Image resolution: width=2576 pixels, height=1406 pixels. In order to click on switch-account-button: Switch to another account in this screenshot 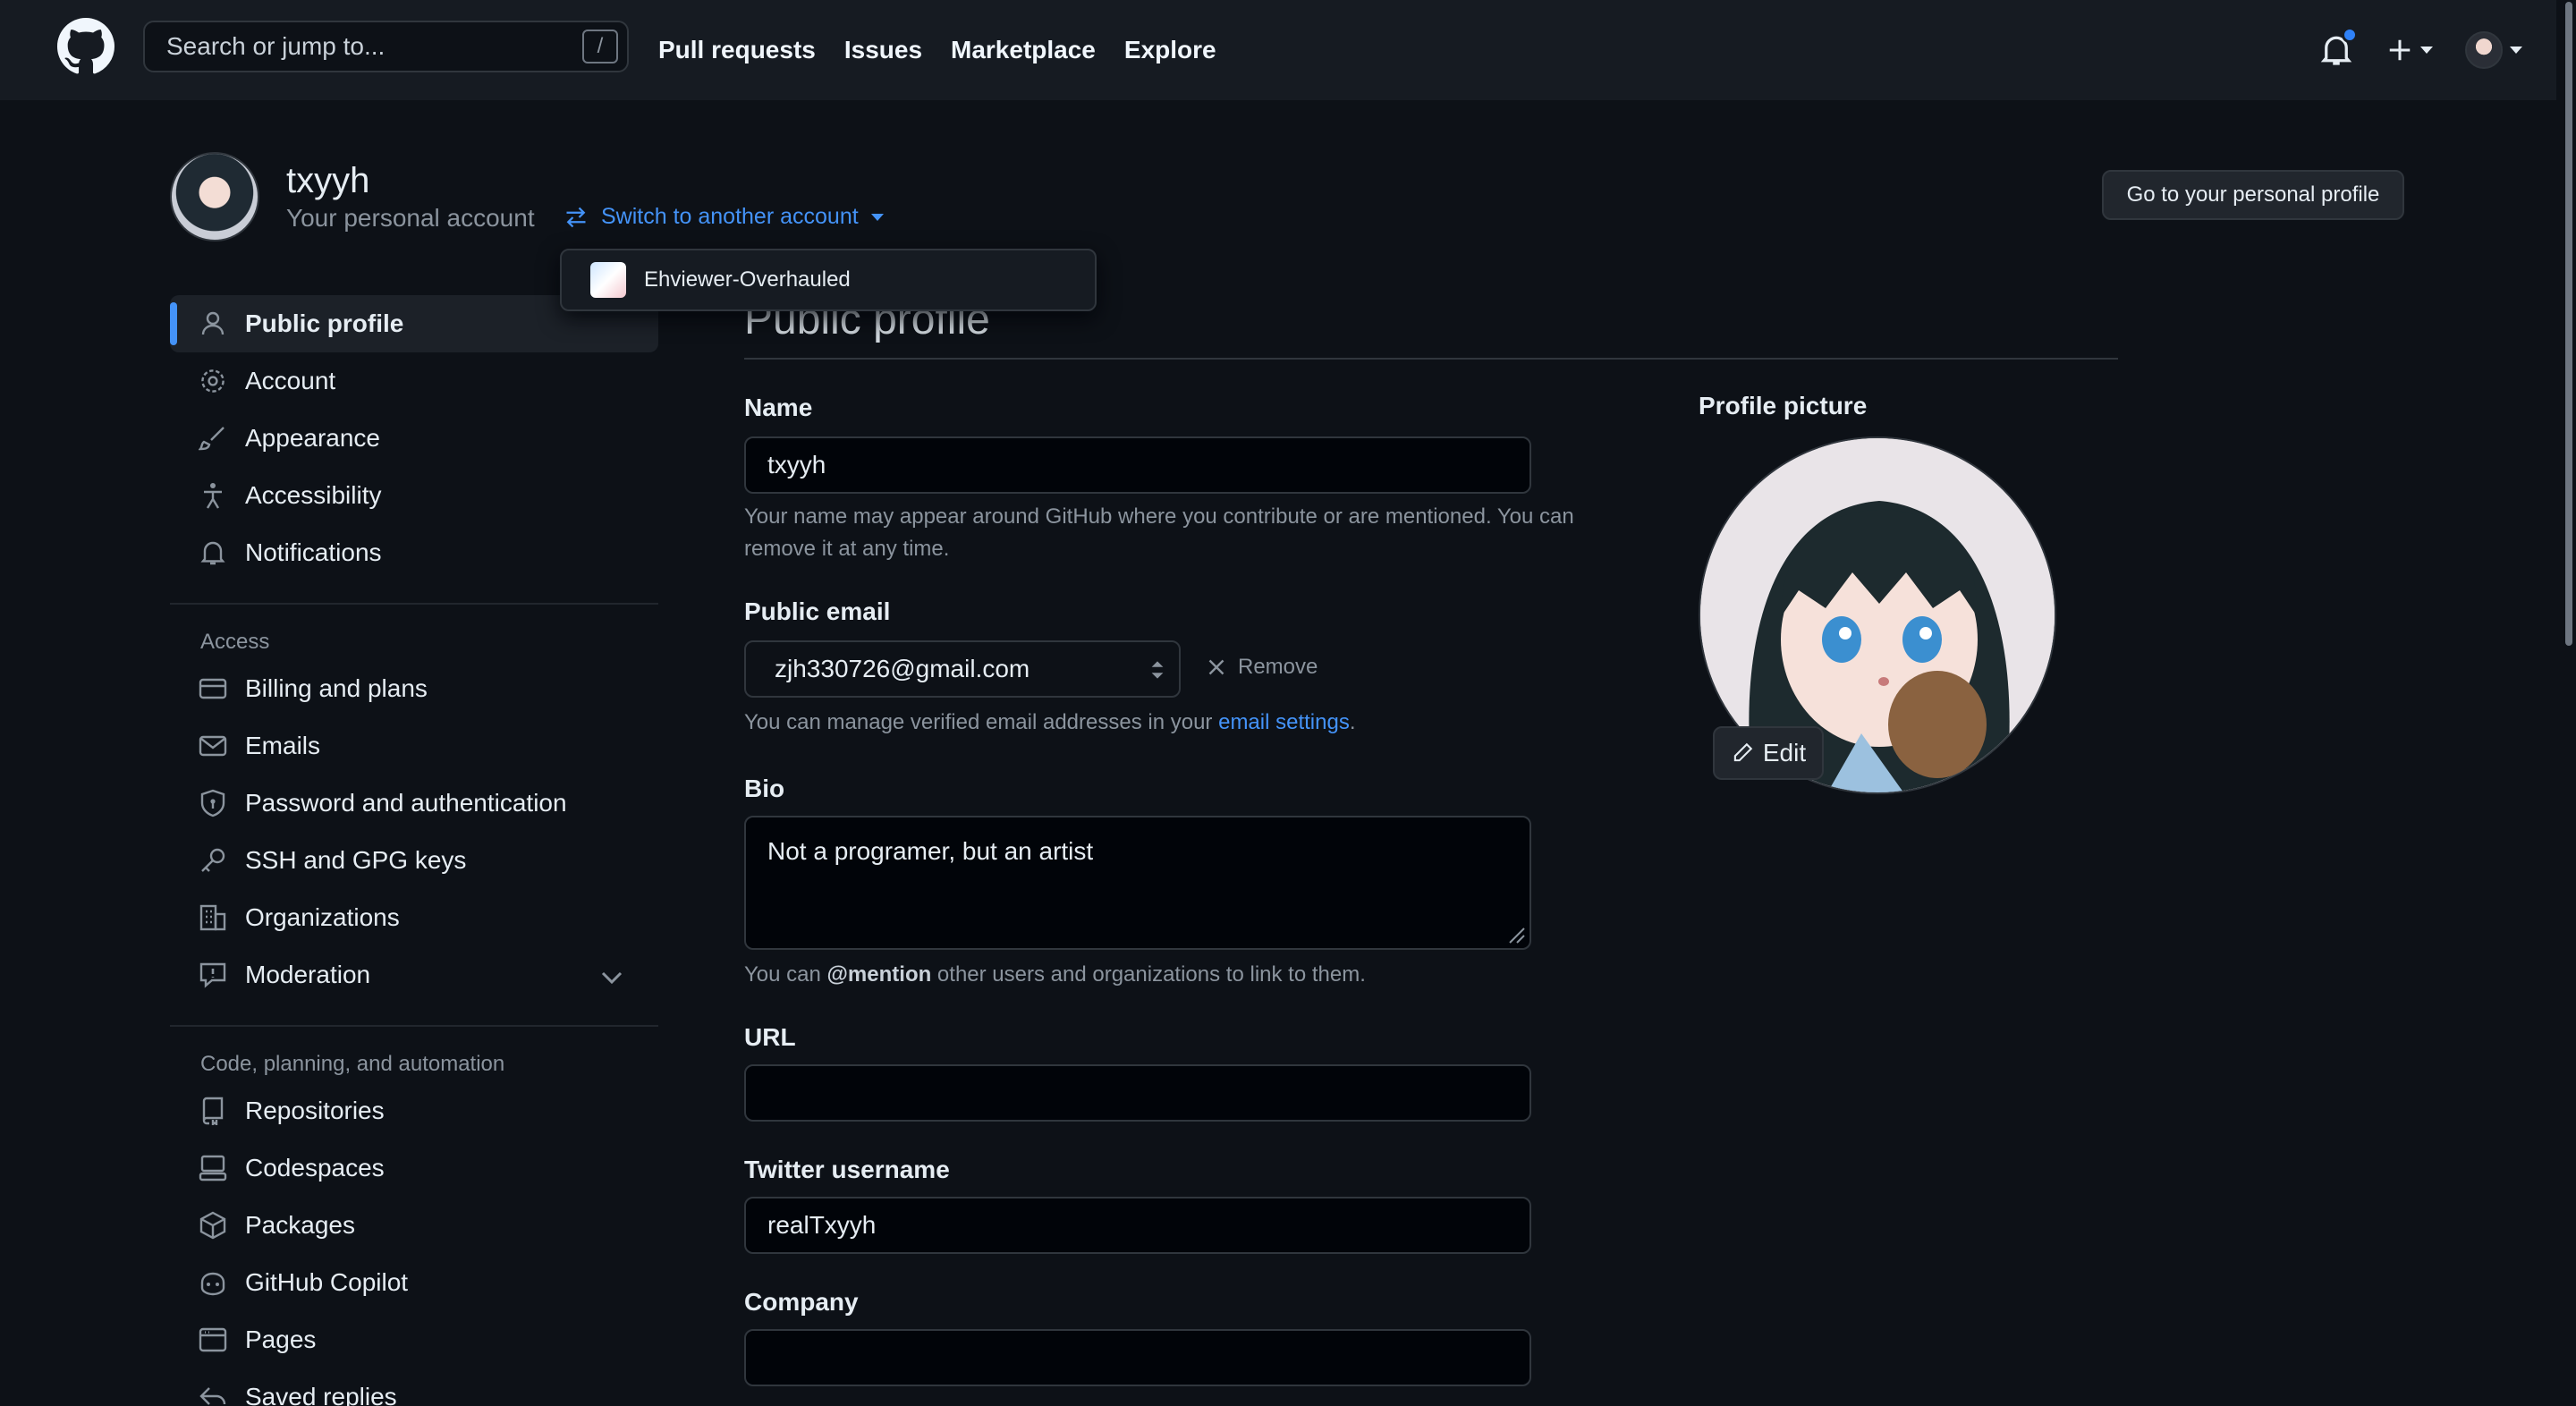, I will do `click(724, 217)`.